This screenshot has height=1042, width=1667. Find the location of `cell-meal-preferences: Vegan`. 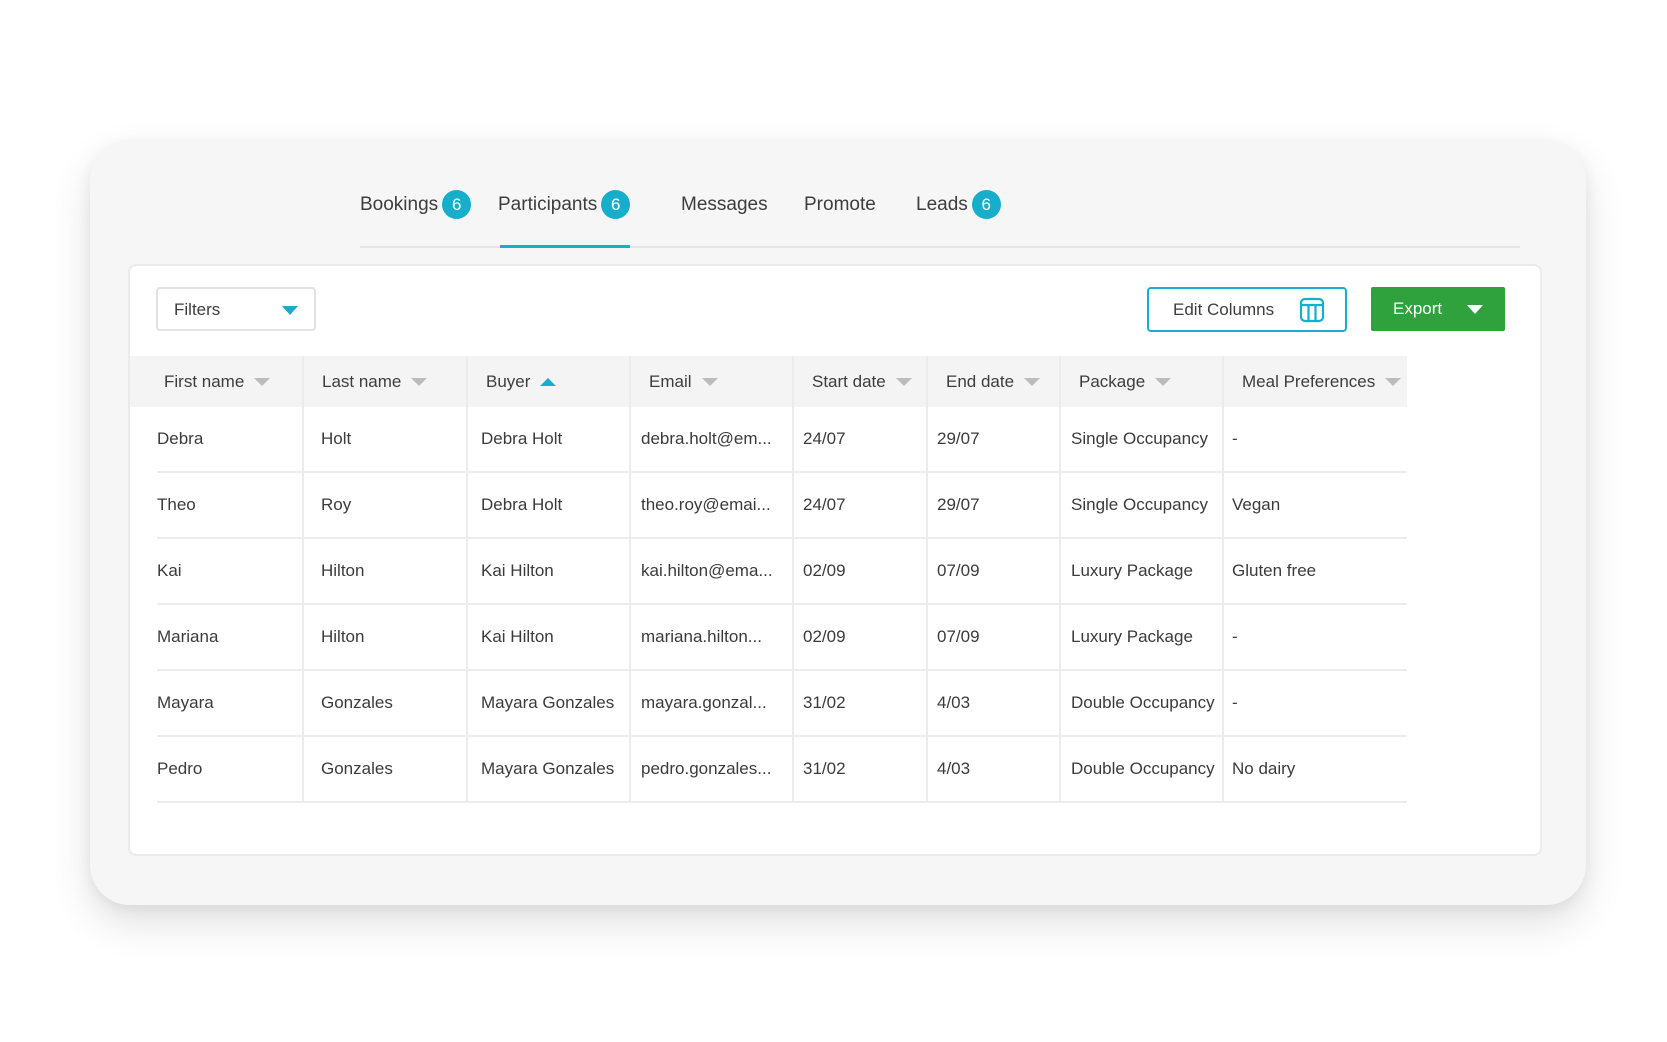

cell-meal-preferences: Vegan is located at coordinates (1256, 504).